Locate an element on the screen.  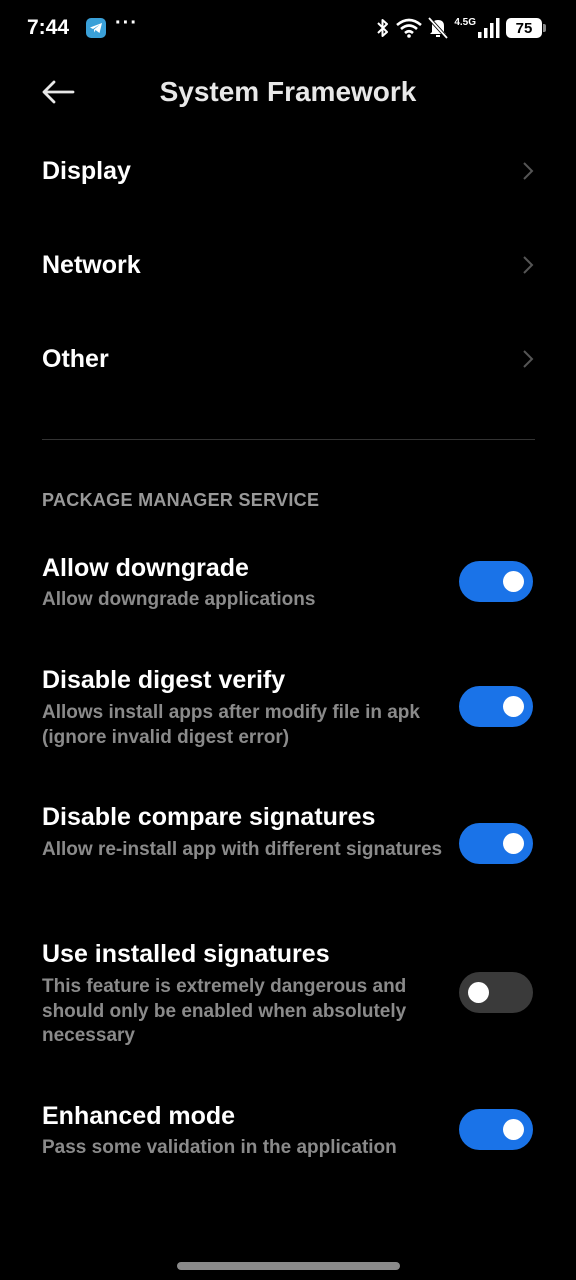
toggle-allow-downgrade is located at coordinates (496, 581).